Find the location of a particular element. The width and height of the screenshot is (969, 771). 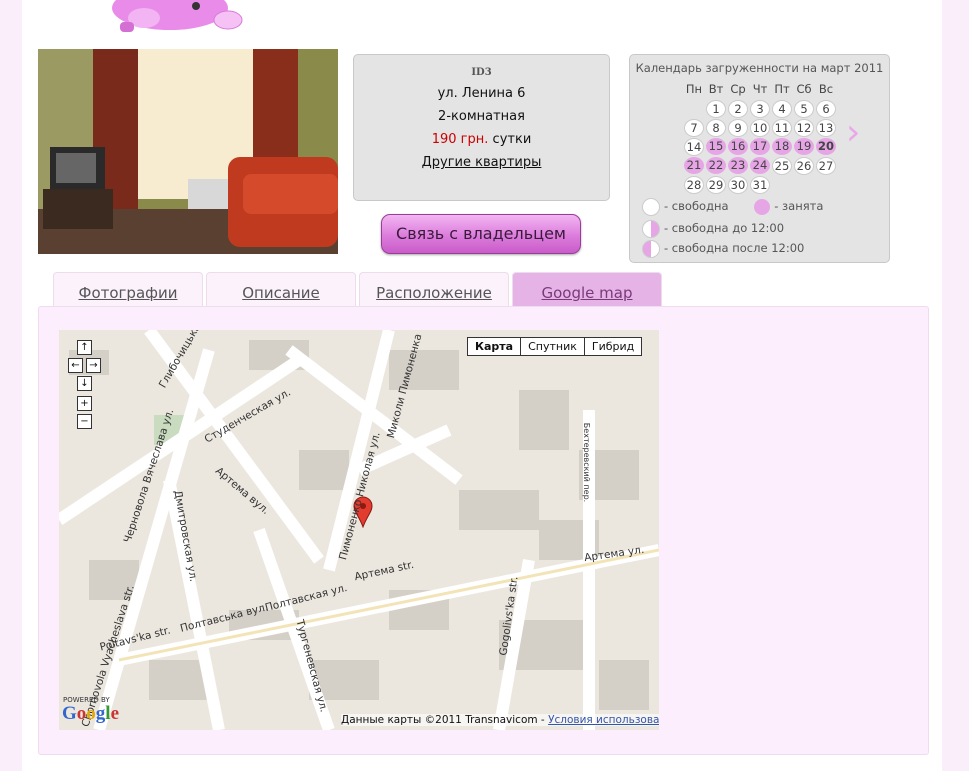

pan-up-icon: ↑ is located at coordinates (84, 347).